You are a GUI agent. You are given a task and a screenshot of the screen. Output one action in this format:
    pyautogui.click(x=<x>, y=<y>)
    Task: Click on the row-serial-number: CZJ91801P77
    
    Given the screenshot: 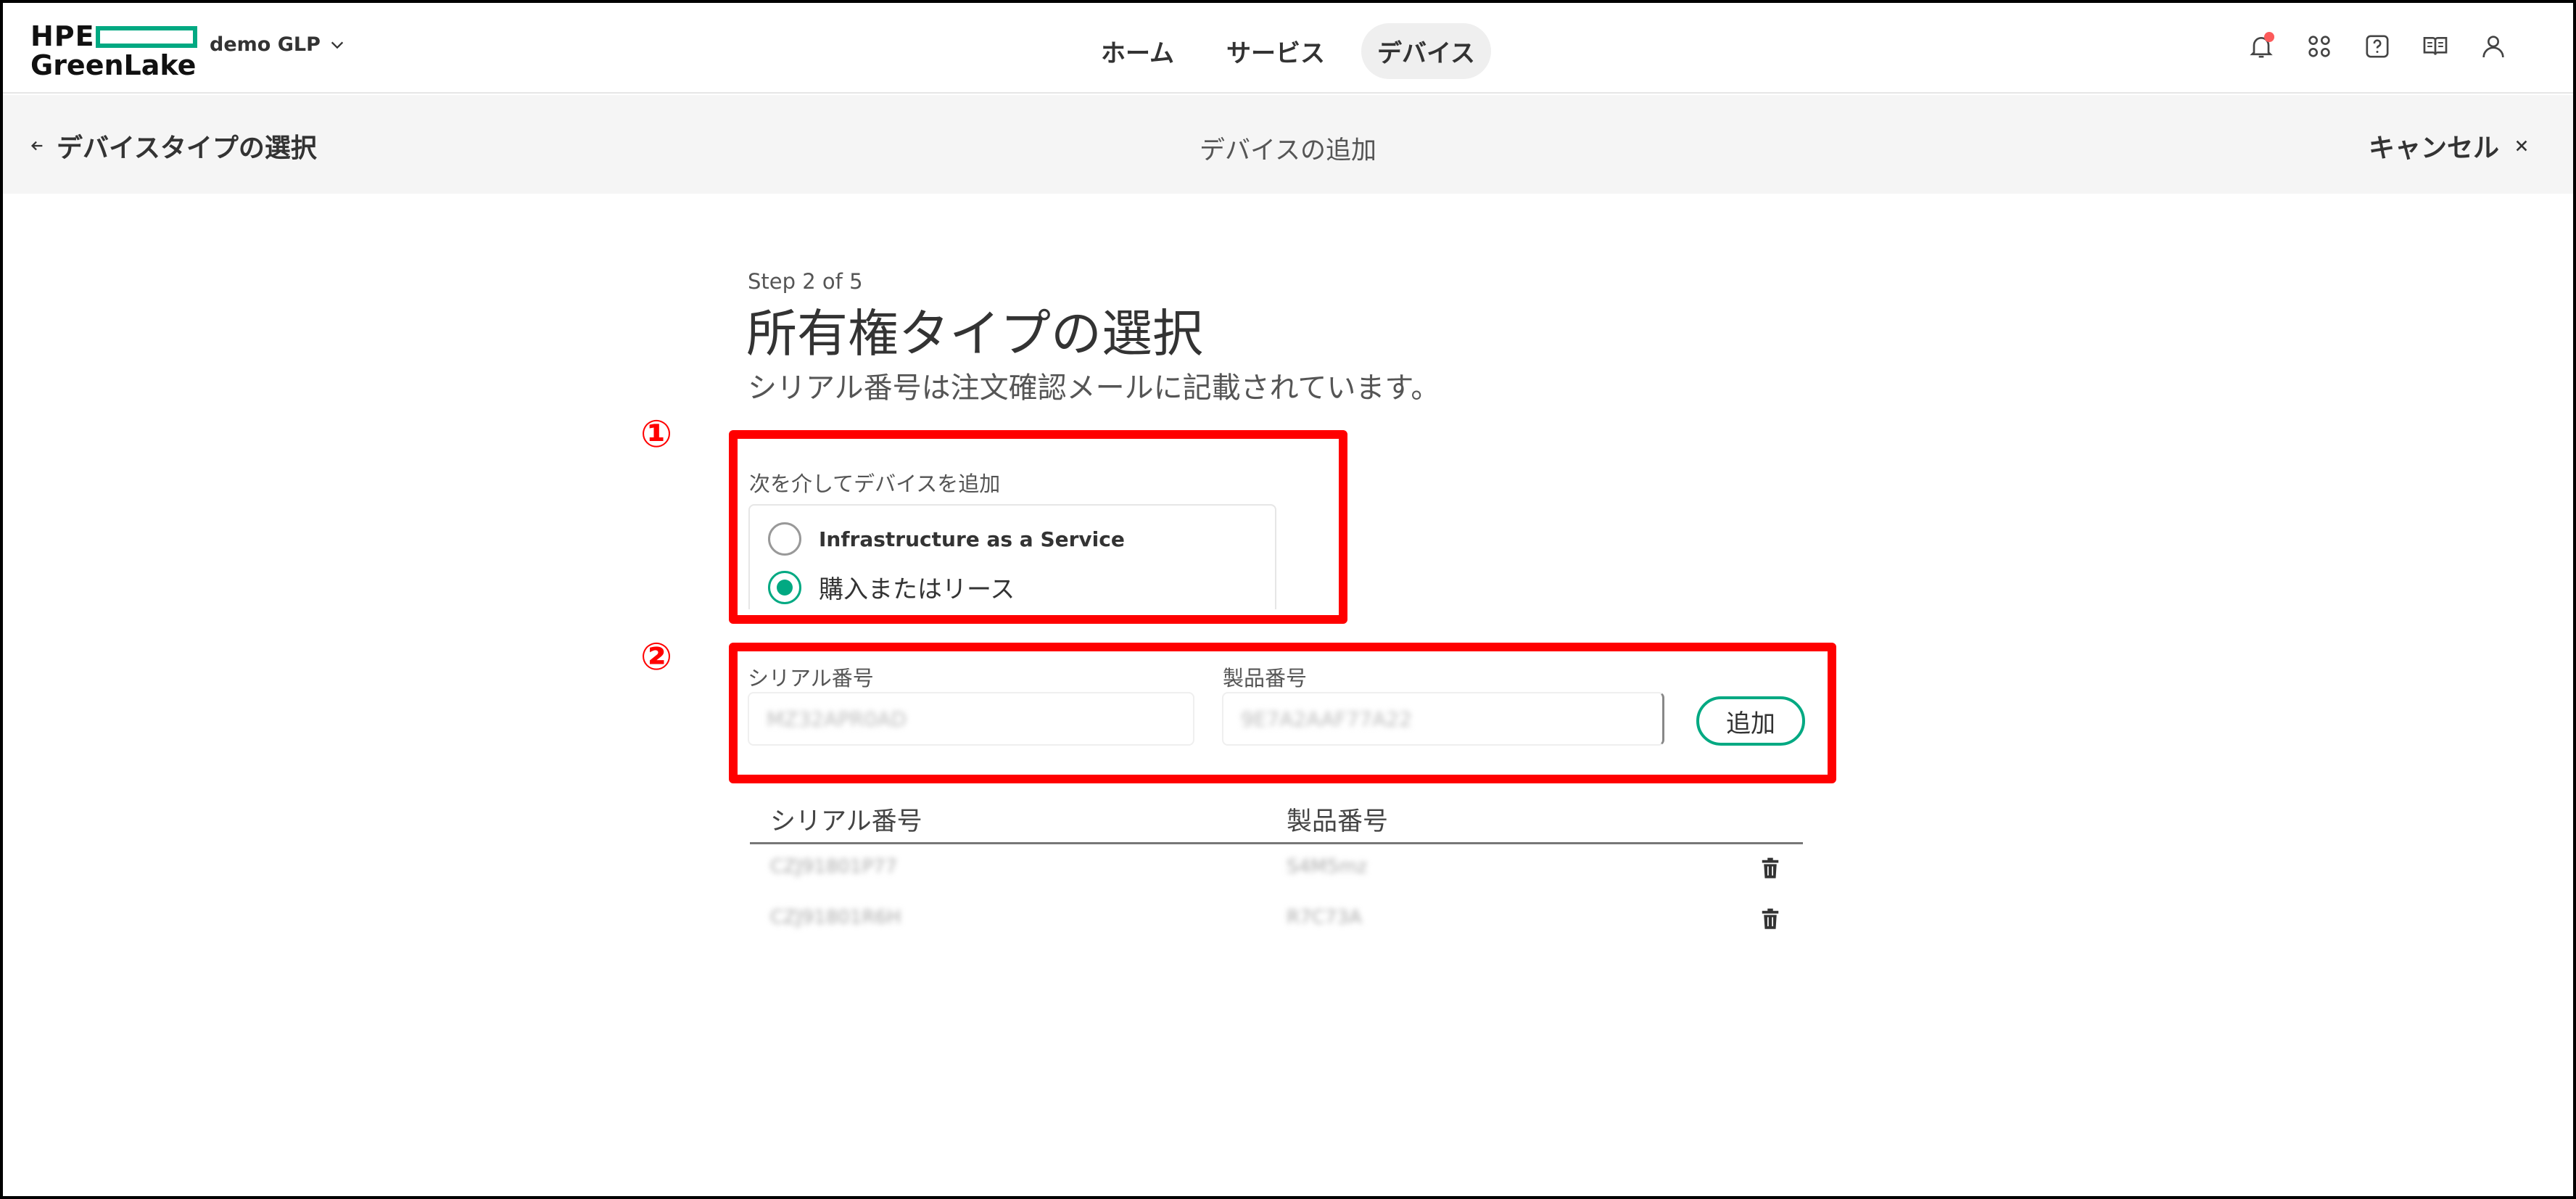 What is the action you would take?
    pyautogui.click(x=834, y=867)
    